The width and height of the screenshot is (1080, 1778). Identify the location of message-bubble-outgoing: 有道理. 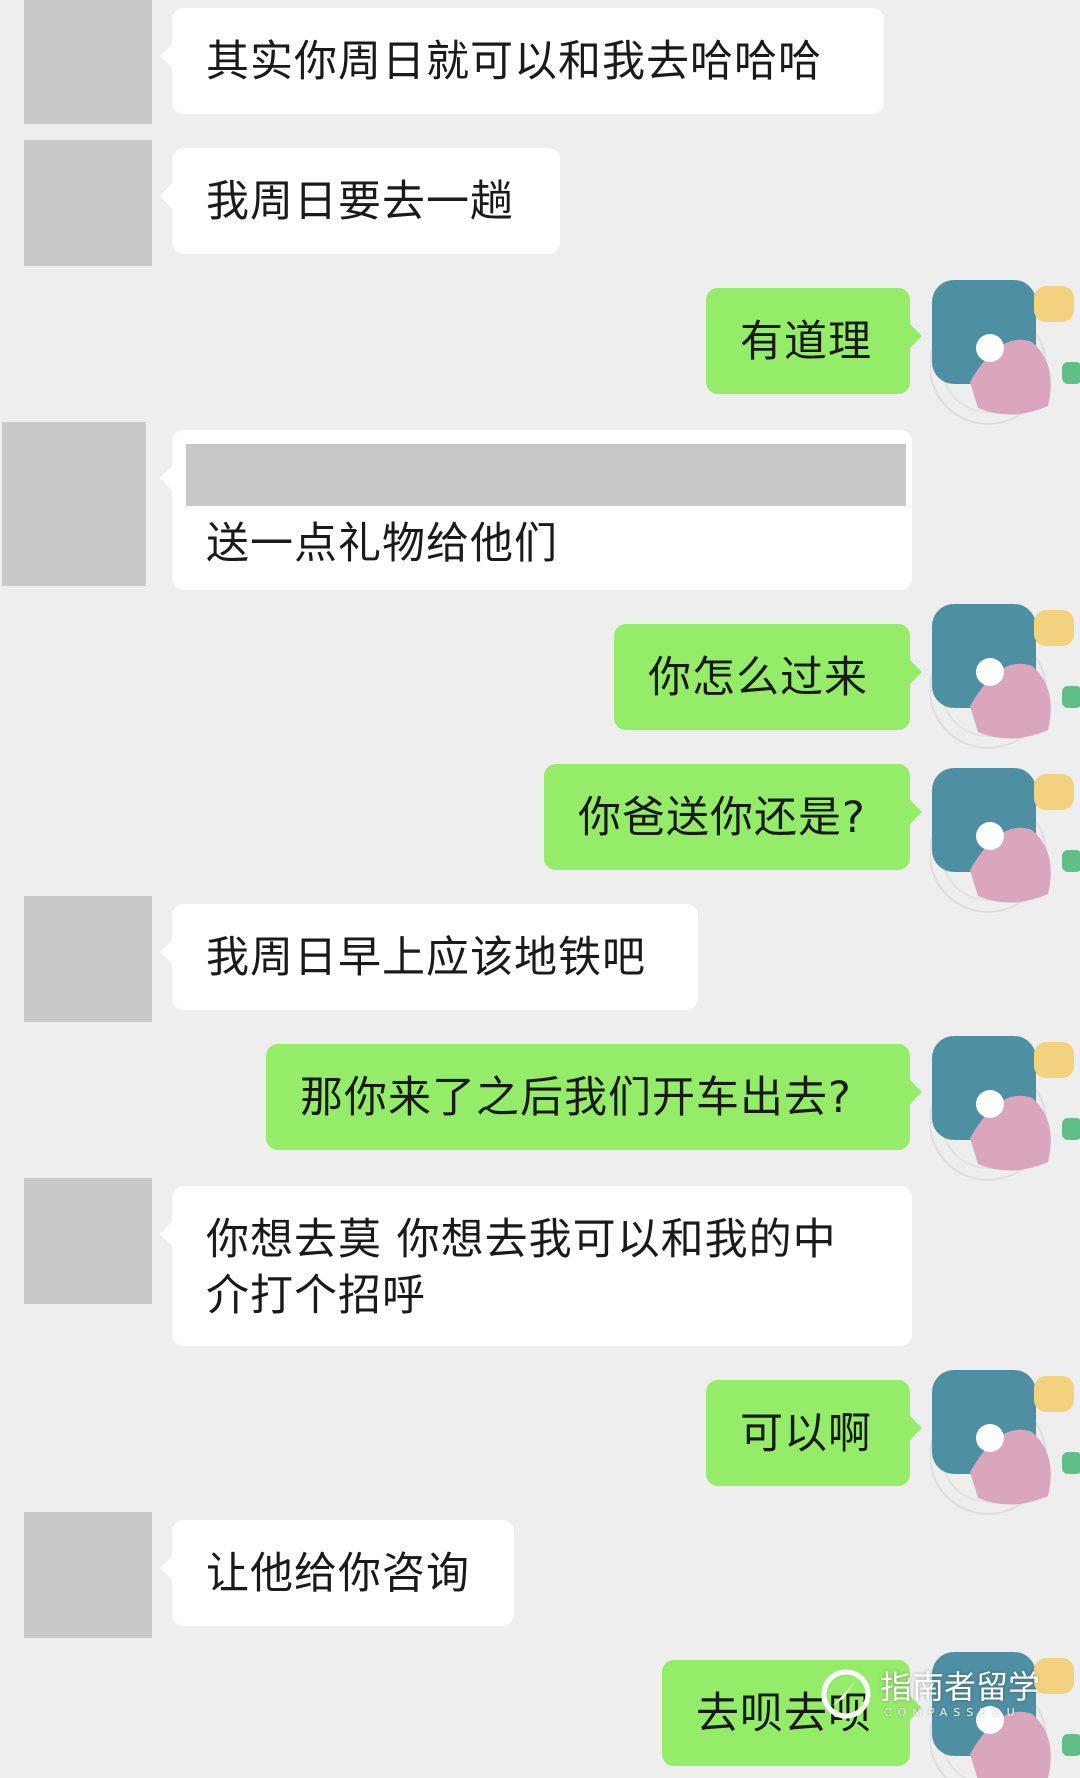
(814, 341).